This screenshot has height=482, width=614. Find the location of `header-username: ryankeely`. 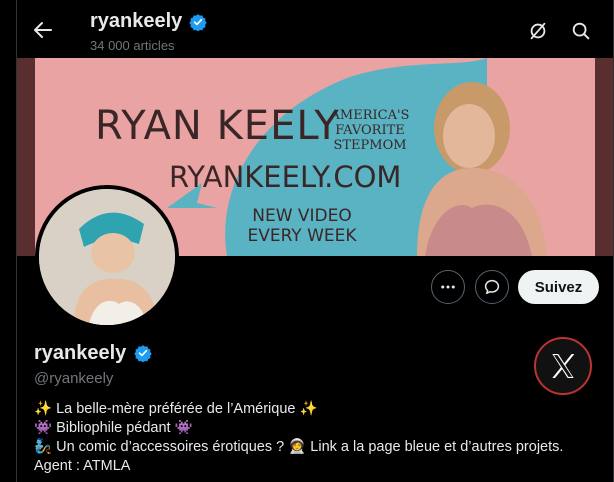

header-username: ryankeely is located at coordinates (136, 21).